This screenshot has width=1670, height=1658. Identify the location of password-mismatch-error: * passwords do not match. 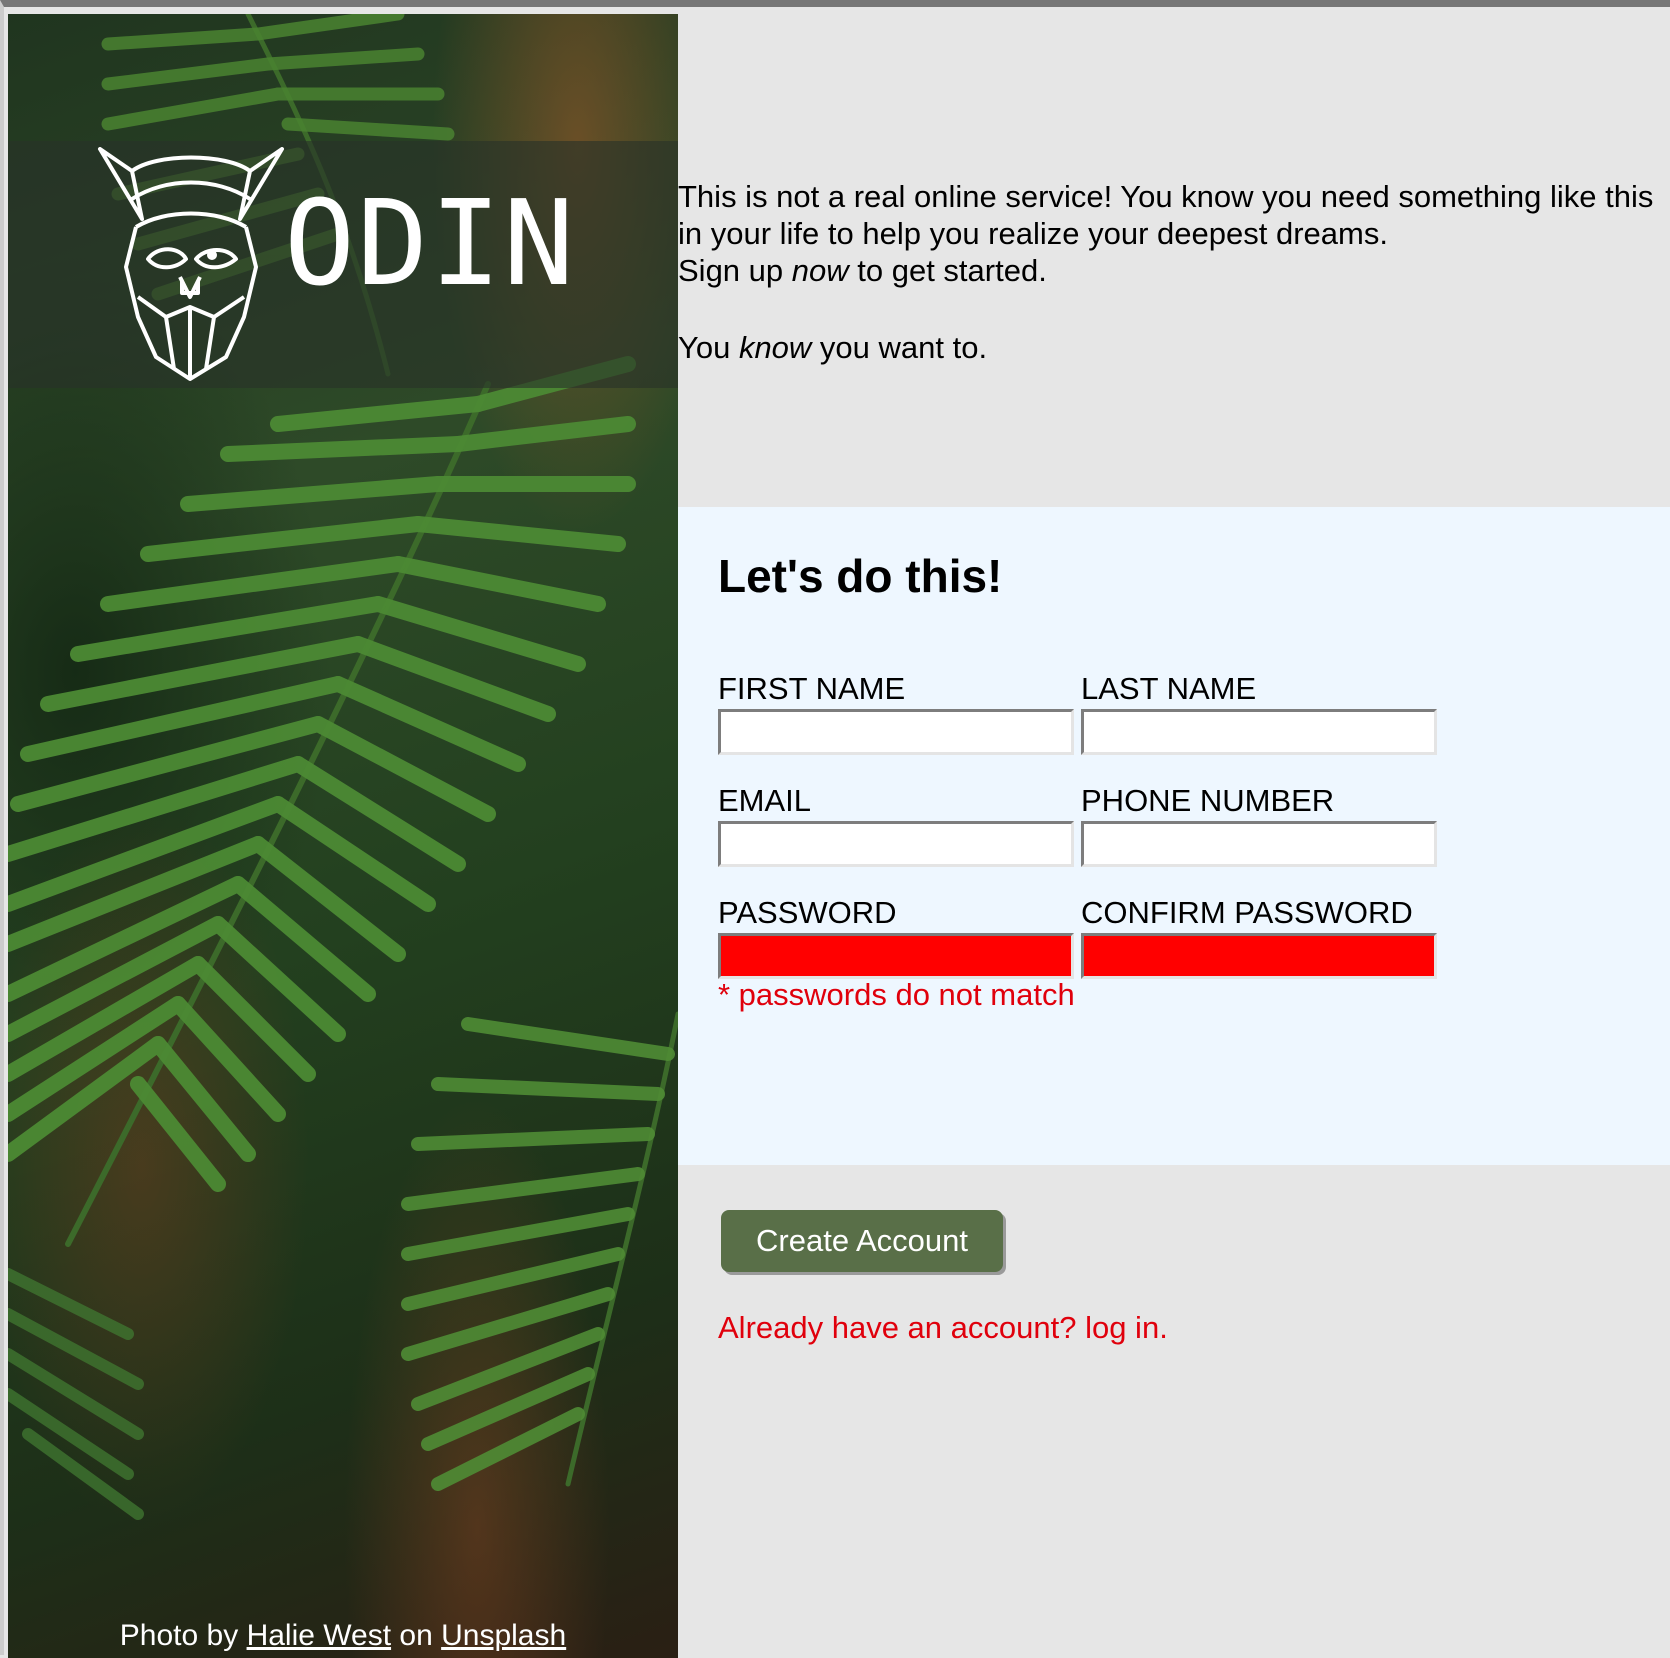
(896, 994).